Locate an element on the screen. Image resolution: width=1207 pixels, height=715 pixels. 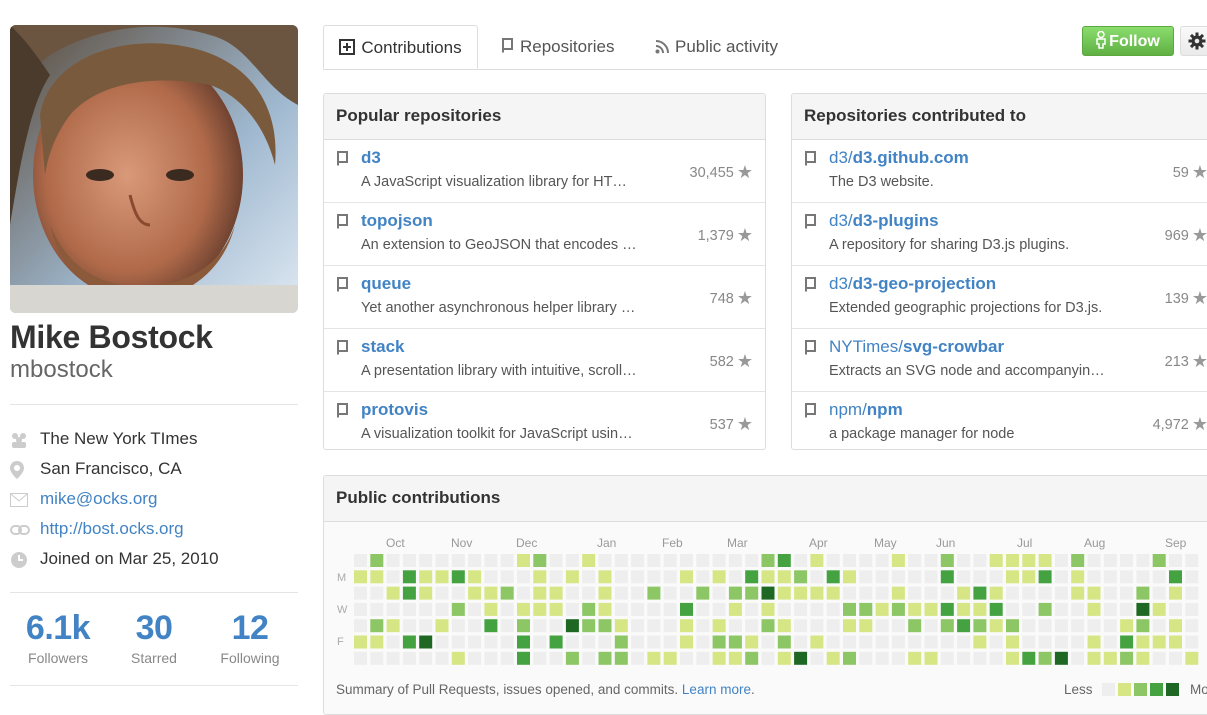
repo-name-link: d3/d3-plugins is located at coordinates (884, 221).